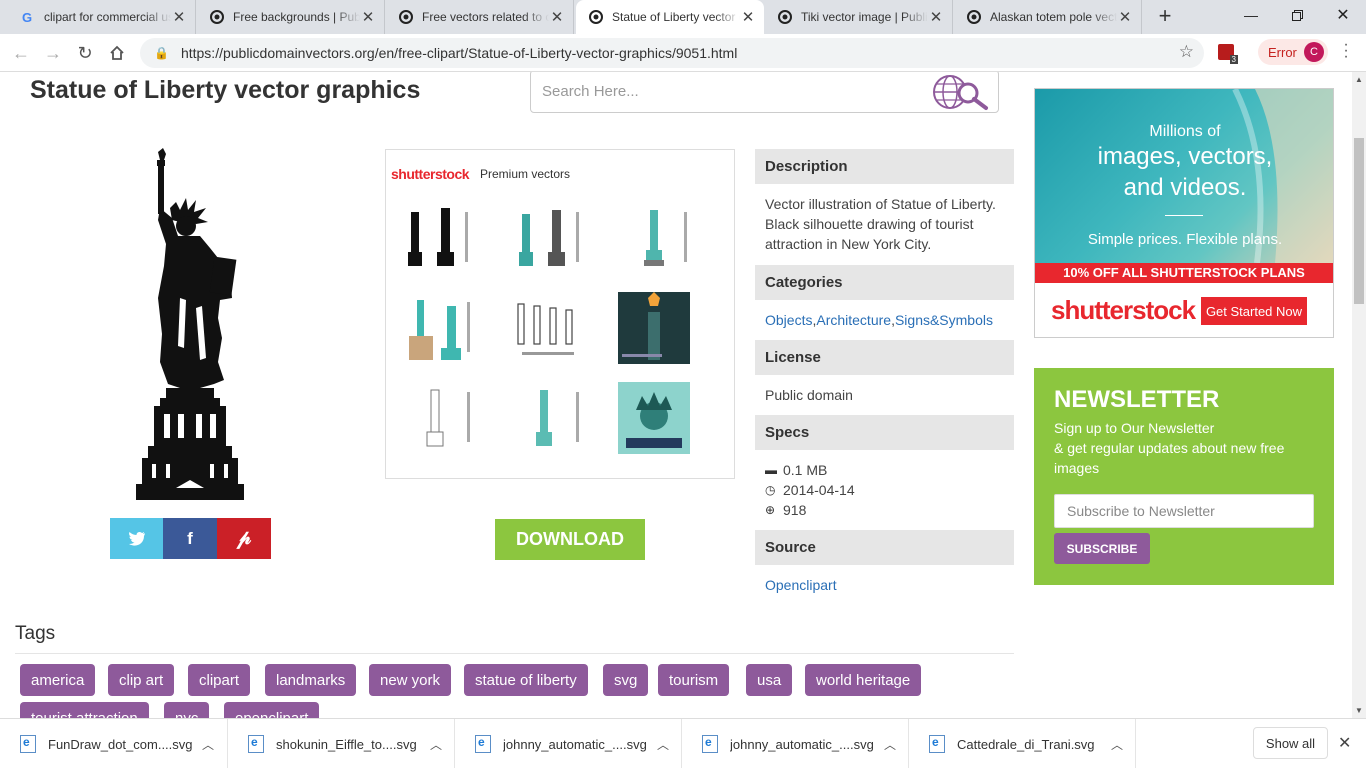 This screenshot has width=1366, height=768. I want to click on menu-kebab-icon: · · ·, so click(1346, 51).